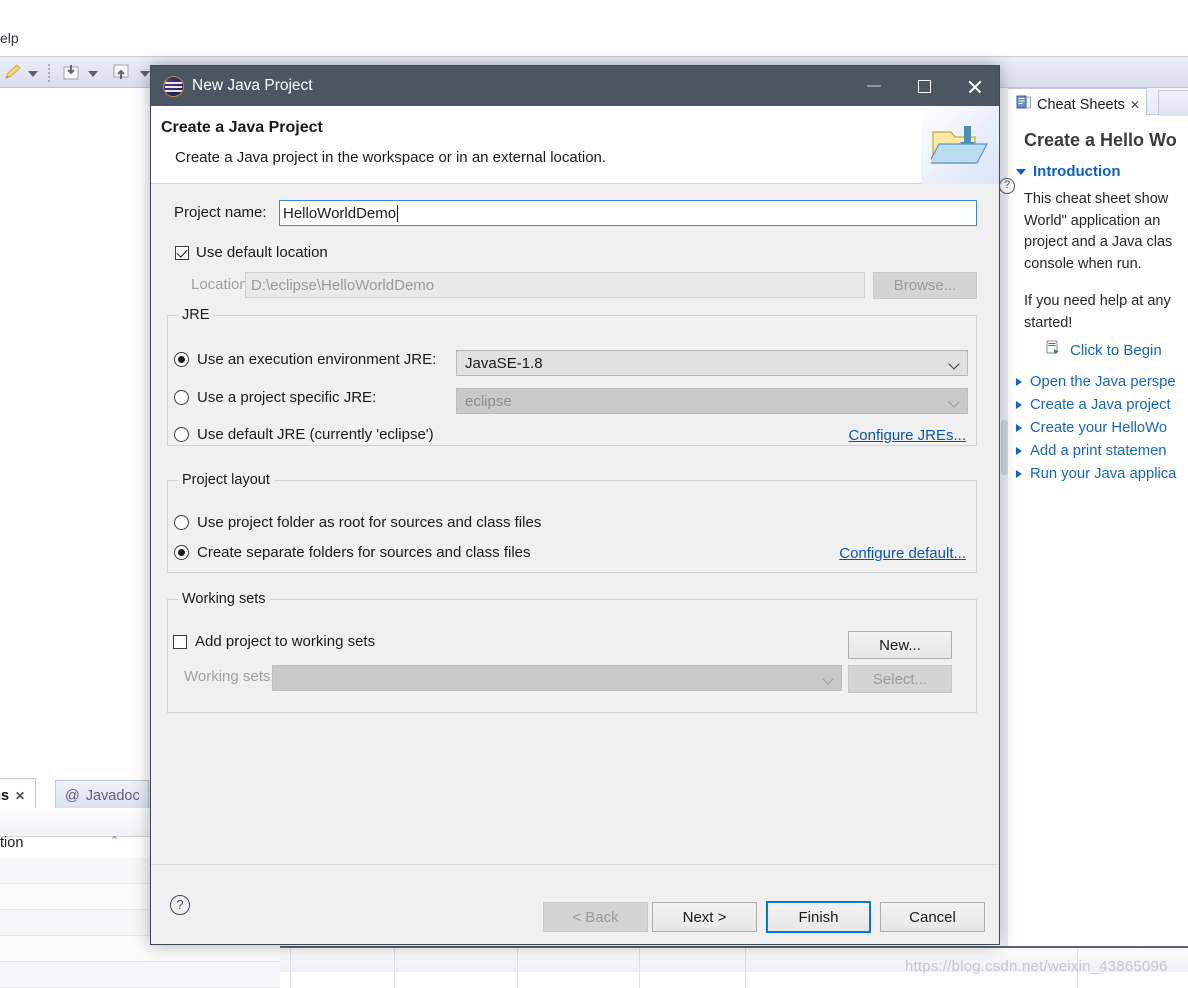  What do you see at coordinates (315, 434) in the screenshot?
I see `jre-default-label: Use default JRE (currently 'eclipse')` at bounding box center [315, 434].